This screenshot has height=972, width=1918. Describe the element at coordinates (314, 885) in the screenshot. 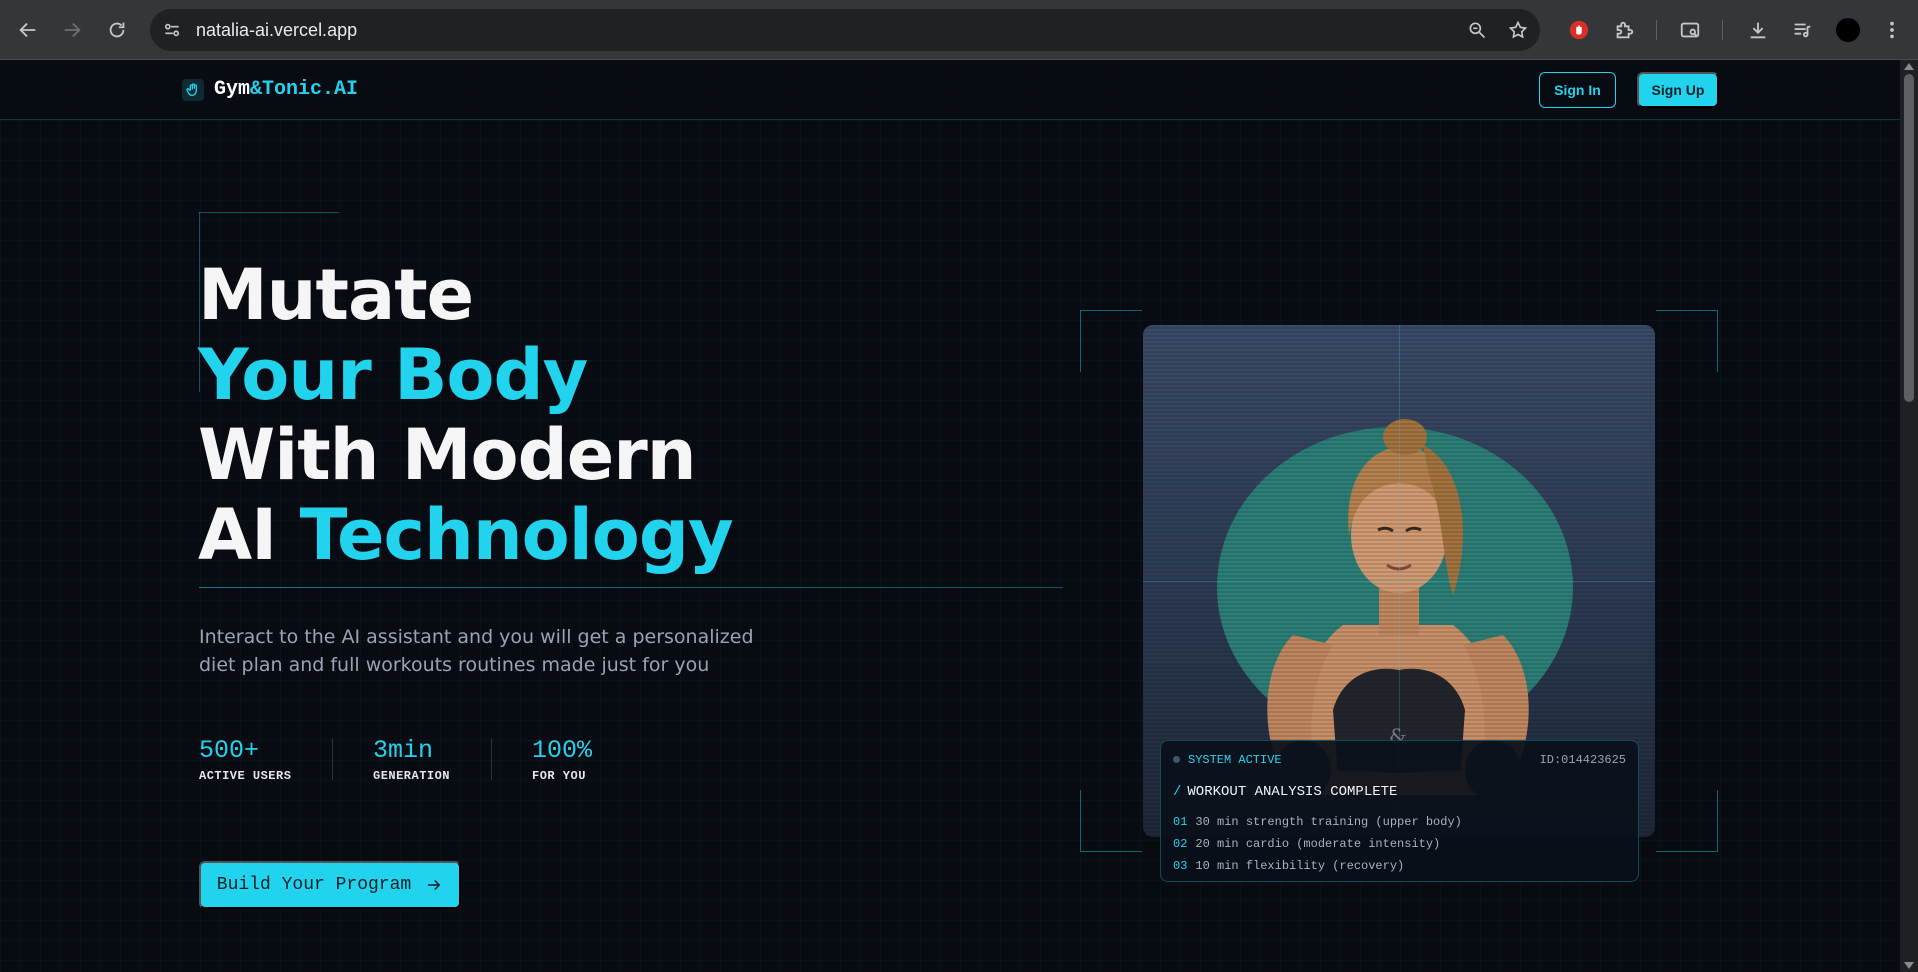

I see `cta-label: Build Your Program` at that location.